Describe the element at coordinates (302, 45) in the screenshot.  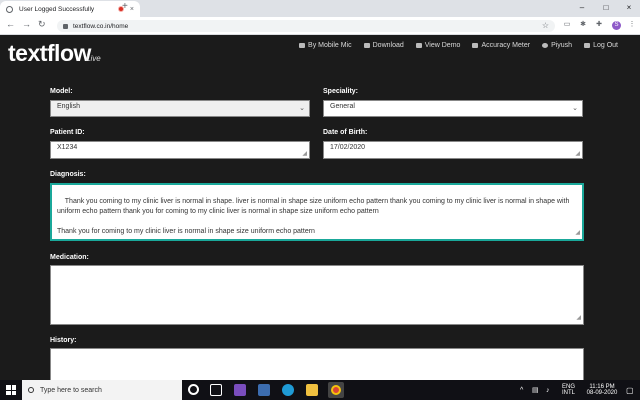
I see `camera-icon` at that location.